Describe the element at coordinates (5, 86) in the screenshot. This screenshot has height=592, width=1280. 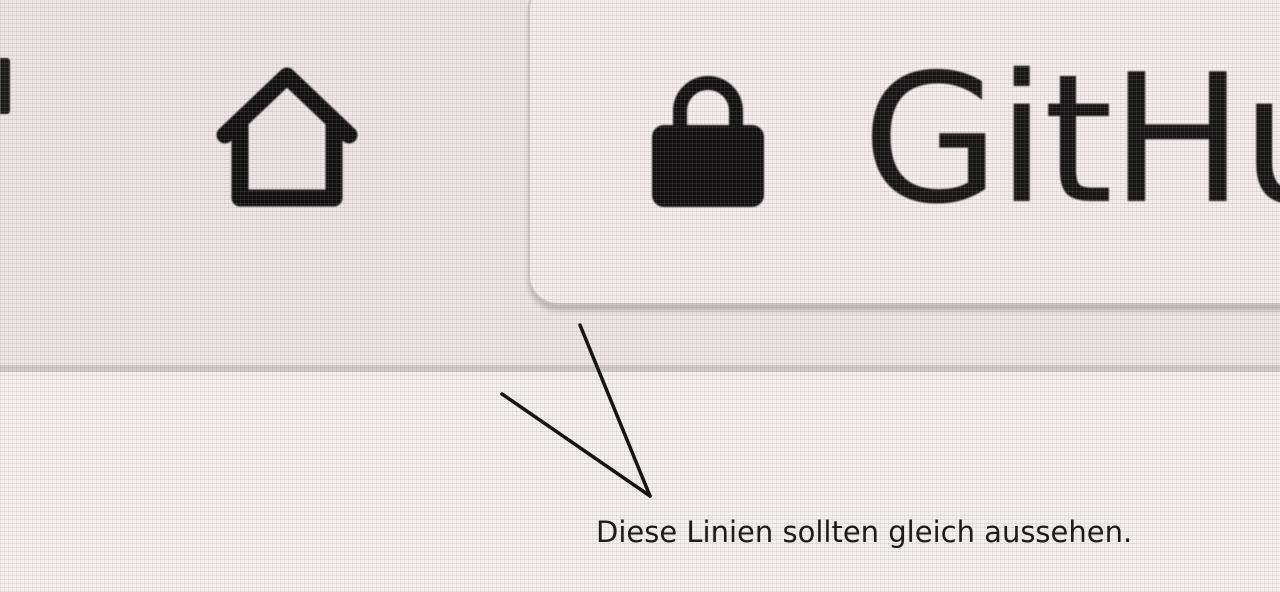
I see `toolbar-edge-icon` at that location.